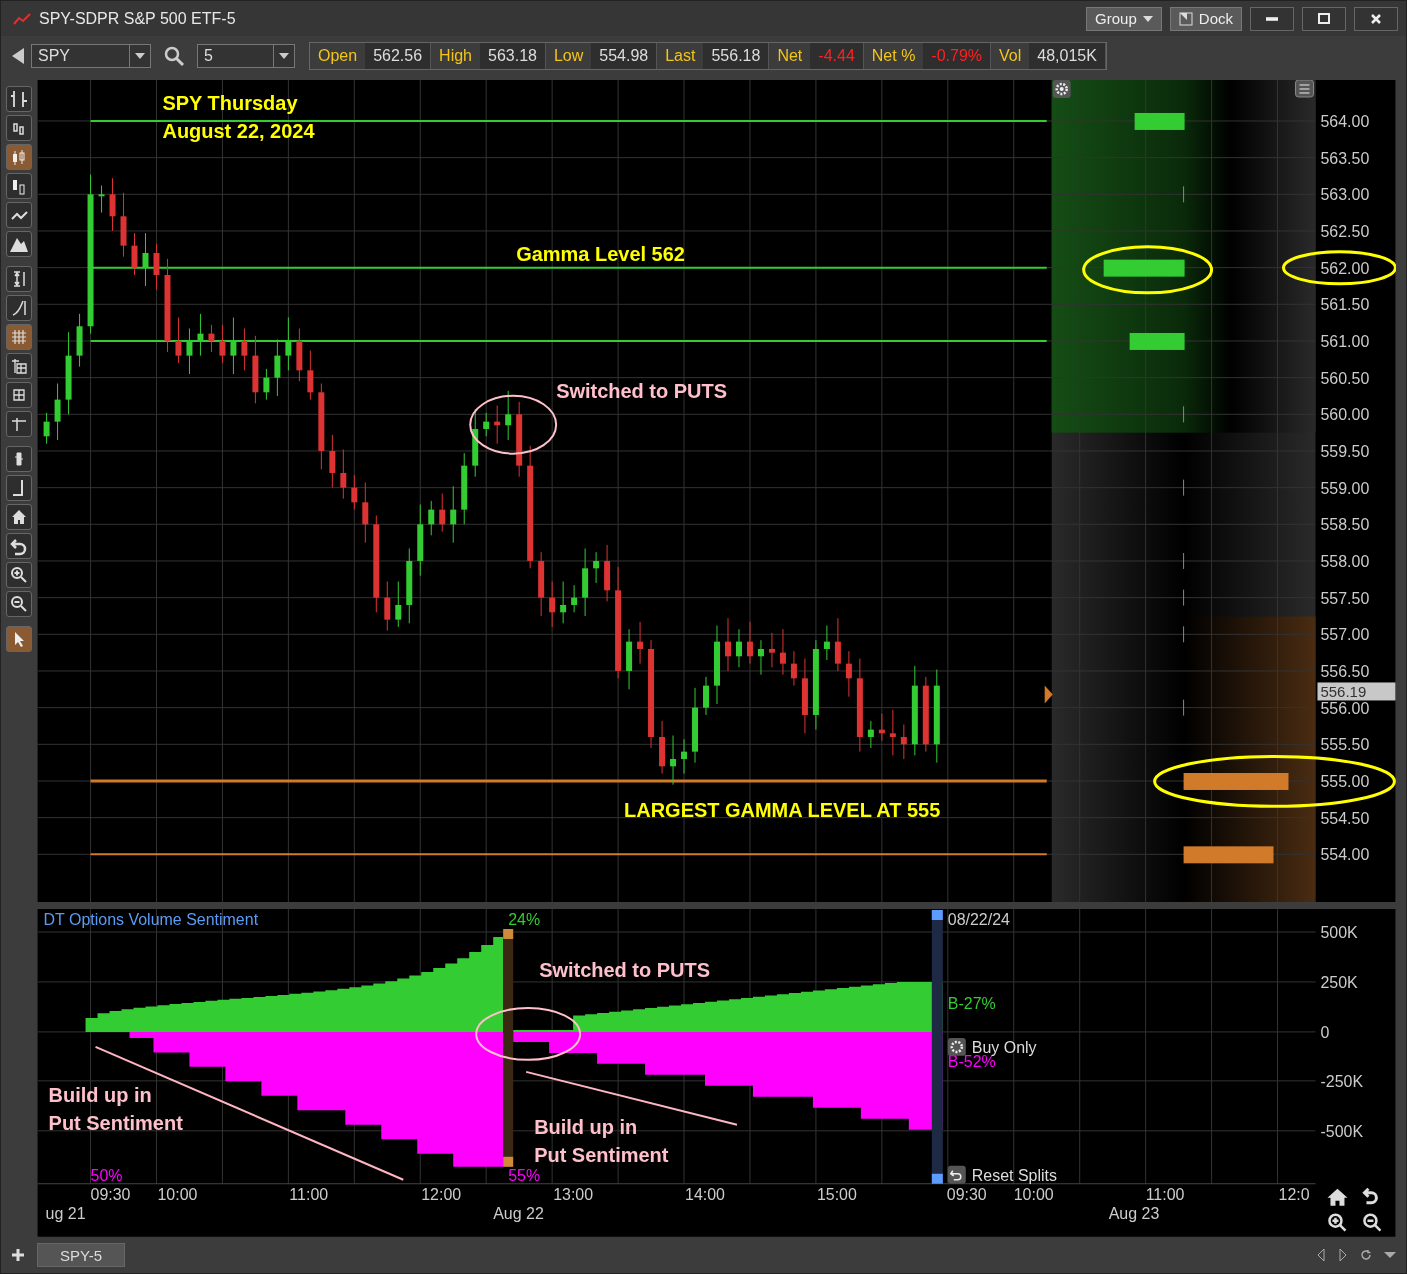 The image size is (1407, 1274). What do you see at coordinates (1337, 1223) in the screenshot?
I see `zoom-in-icon` at bounding box center [1337, 1223].